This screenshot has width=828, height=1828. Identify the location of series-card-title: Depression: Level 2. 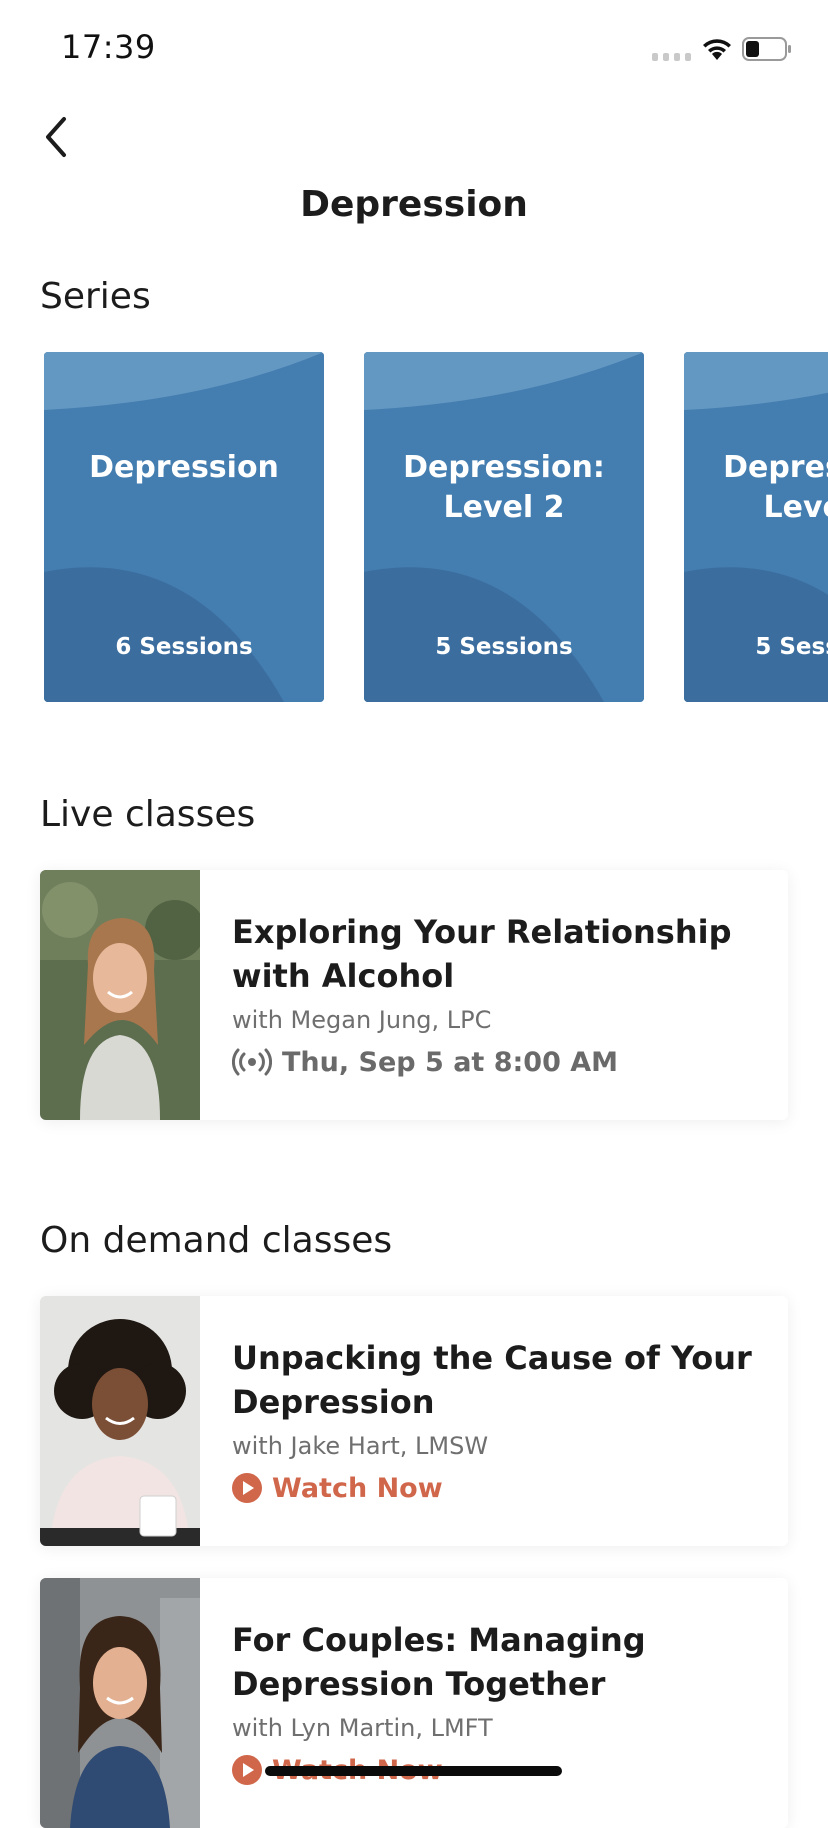
(504, 487).